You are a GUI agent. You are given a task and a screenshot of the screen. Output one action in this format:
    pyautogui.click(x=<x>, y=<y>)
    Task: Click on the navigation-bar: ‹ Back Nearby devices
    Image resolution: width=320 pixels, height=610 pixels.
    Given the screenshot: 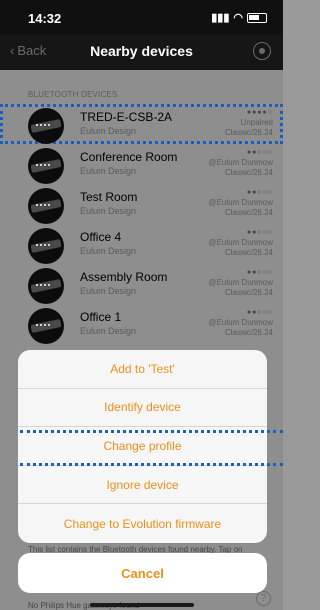 What is the action you would take?
    pyautogui.click(x=141, y=52)
    